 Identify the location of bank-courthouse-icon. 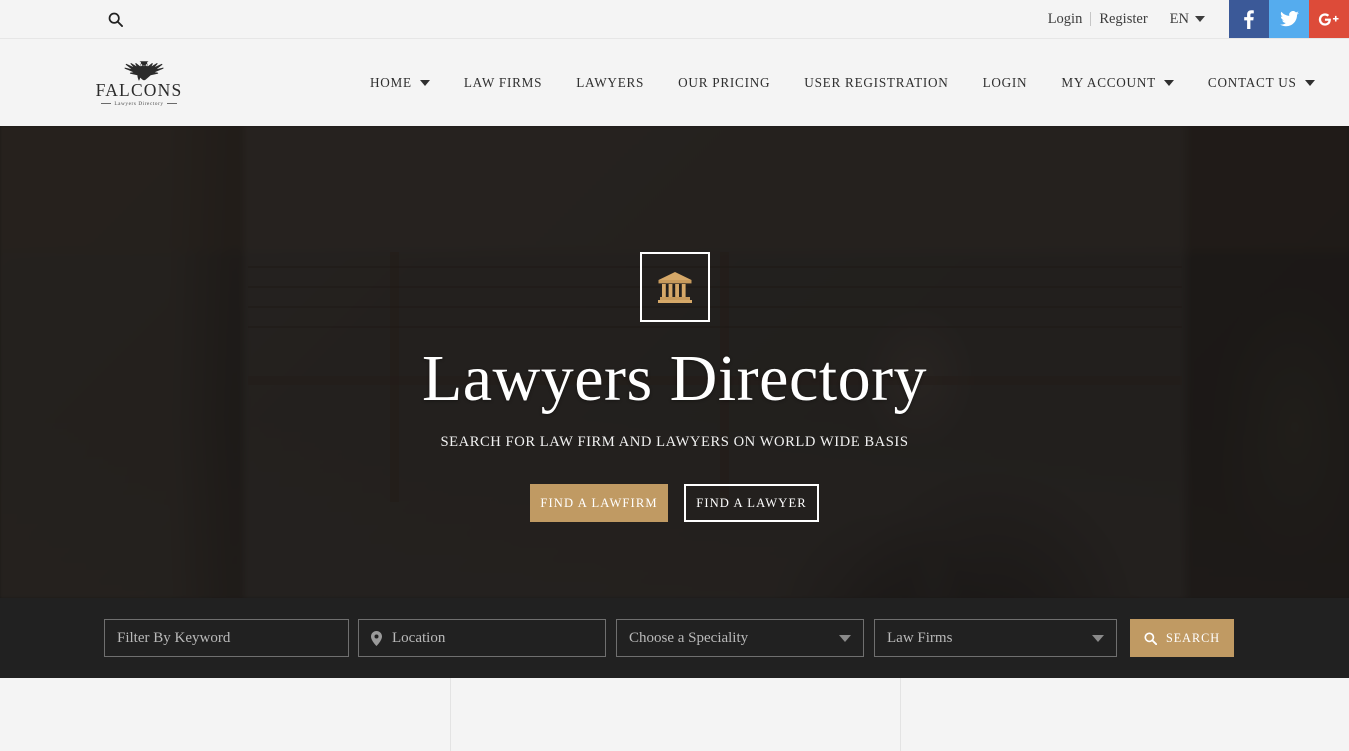
(674, 287).